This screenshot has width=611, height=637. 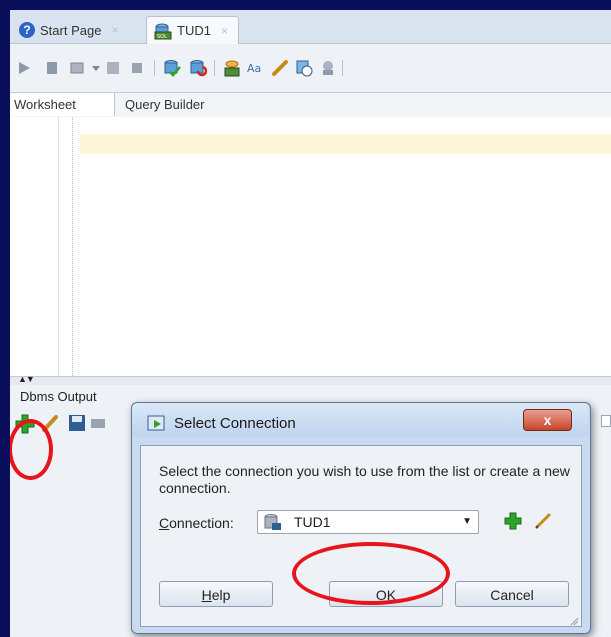 I want to click on tab-worksheet: Worksheet, so click(x=62, y=104).